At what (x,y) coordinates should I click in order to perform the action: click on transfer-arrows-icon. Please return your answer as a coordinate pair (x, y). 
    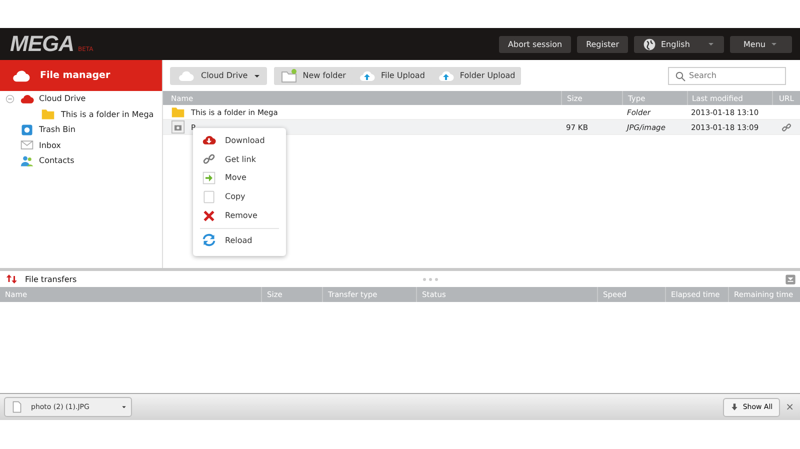
    Looking at the image, I should click on (12, 279).